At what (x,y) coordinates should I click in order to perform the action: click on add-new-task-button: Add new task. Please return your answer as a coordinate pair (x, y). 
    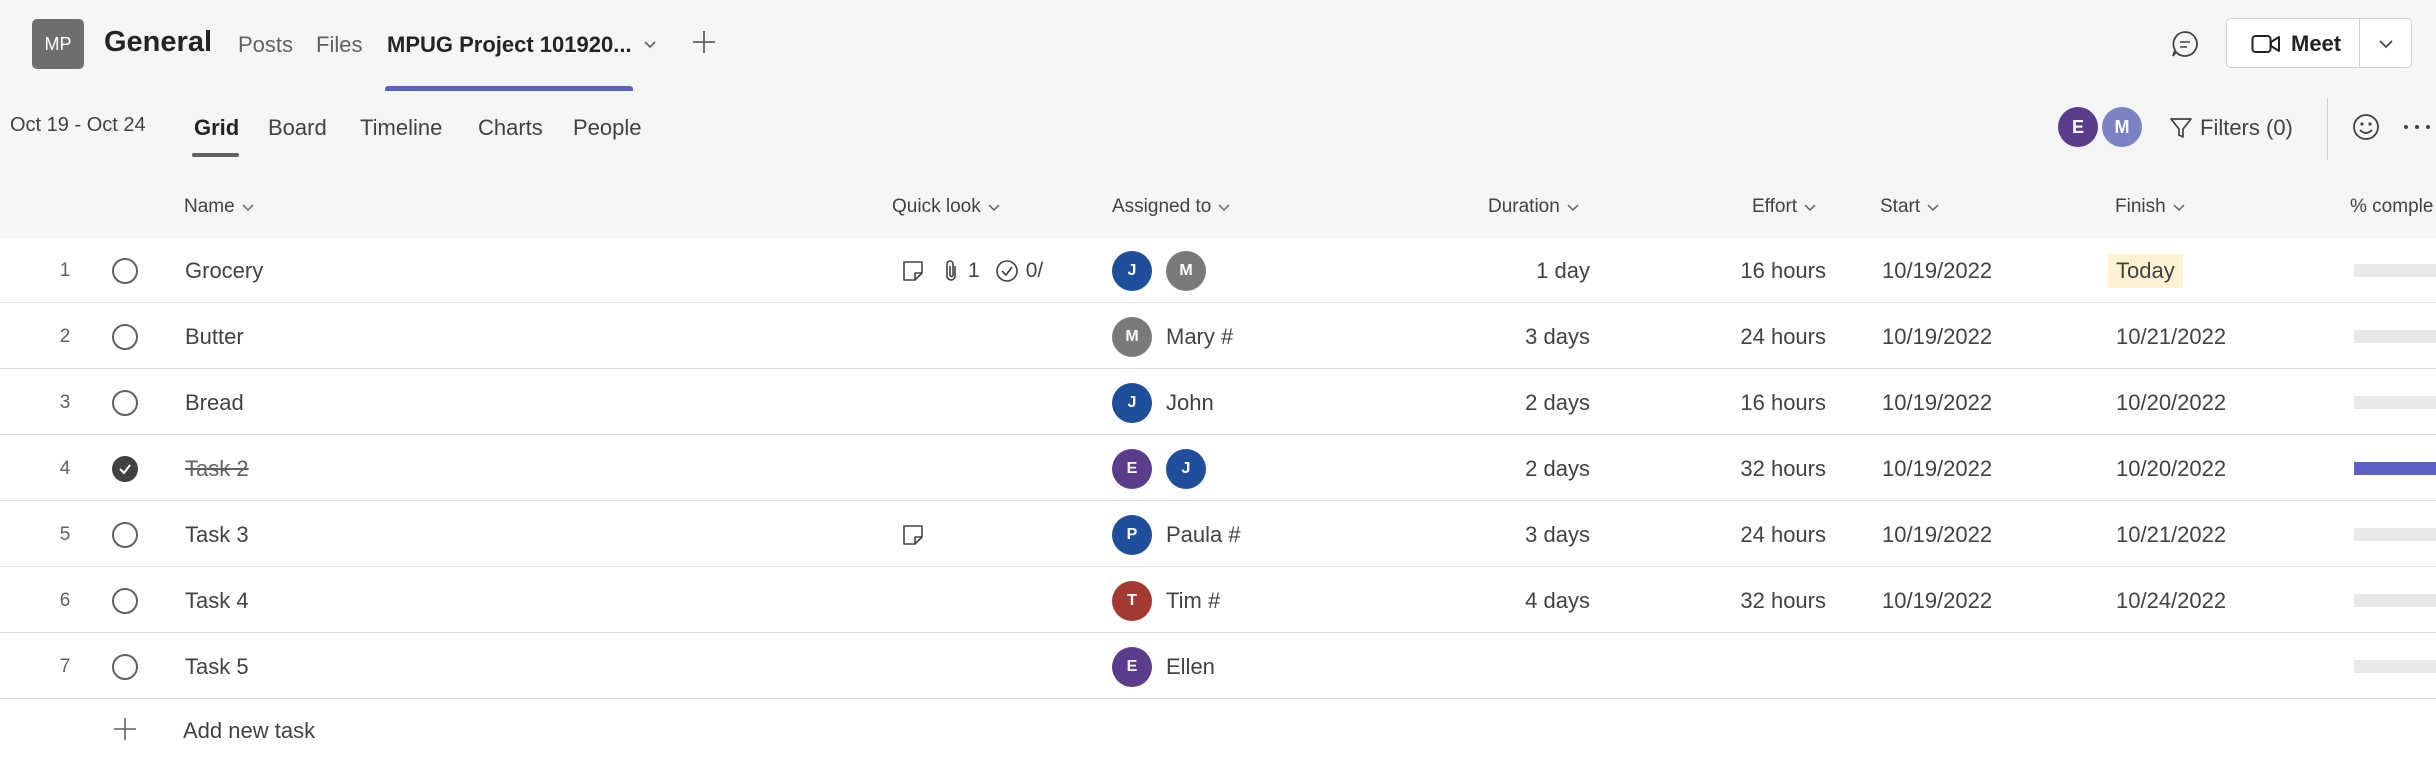
    Looking at the image, I should click on (249, 731).